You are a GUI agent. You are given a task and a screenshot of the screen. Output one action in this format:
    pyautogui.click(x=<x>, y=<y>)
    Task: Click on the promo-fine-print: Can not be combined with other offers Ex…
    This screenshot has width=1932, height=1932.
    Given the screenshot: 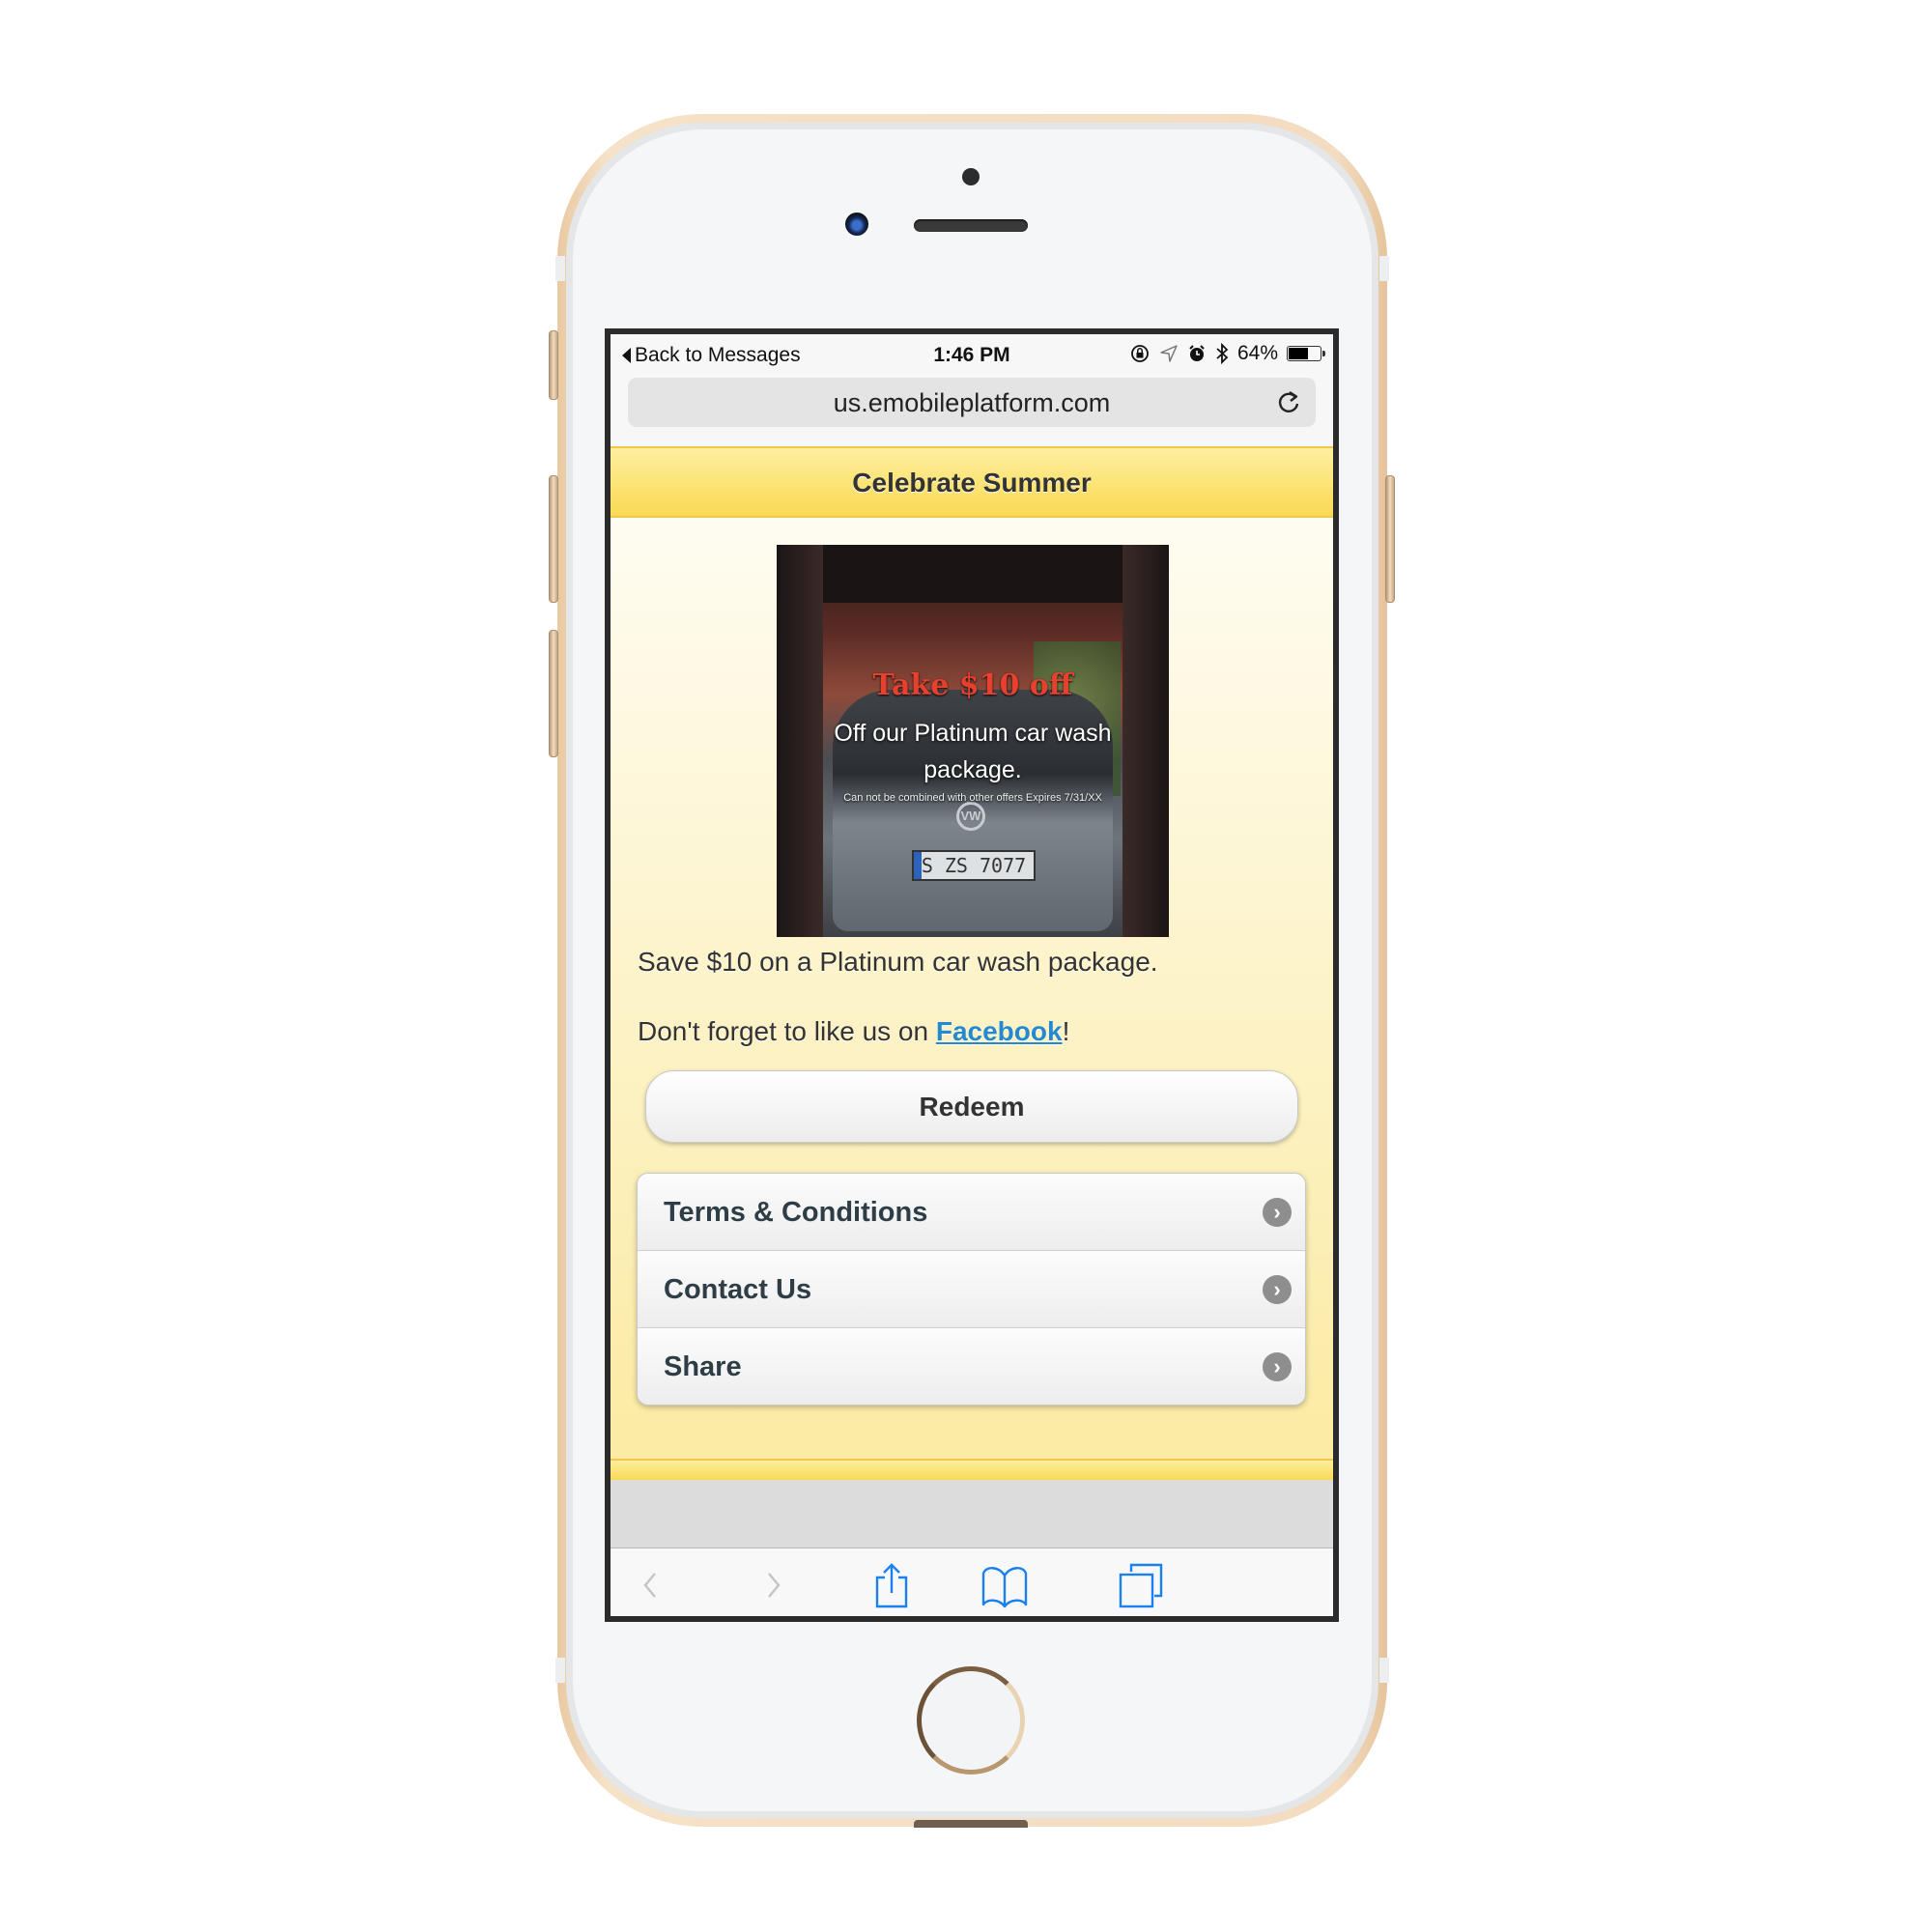 What is the action you would take?
    pyautogui.click(x=972, y=798)
    